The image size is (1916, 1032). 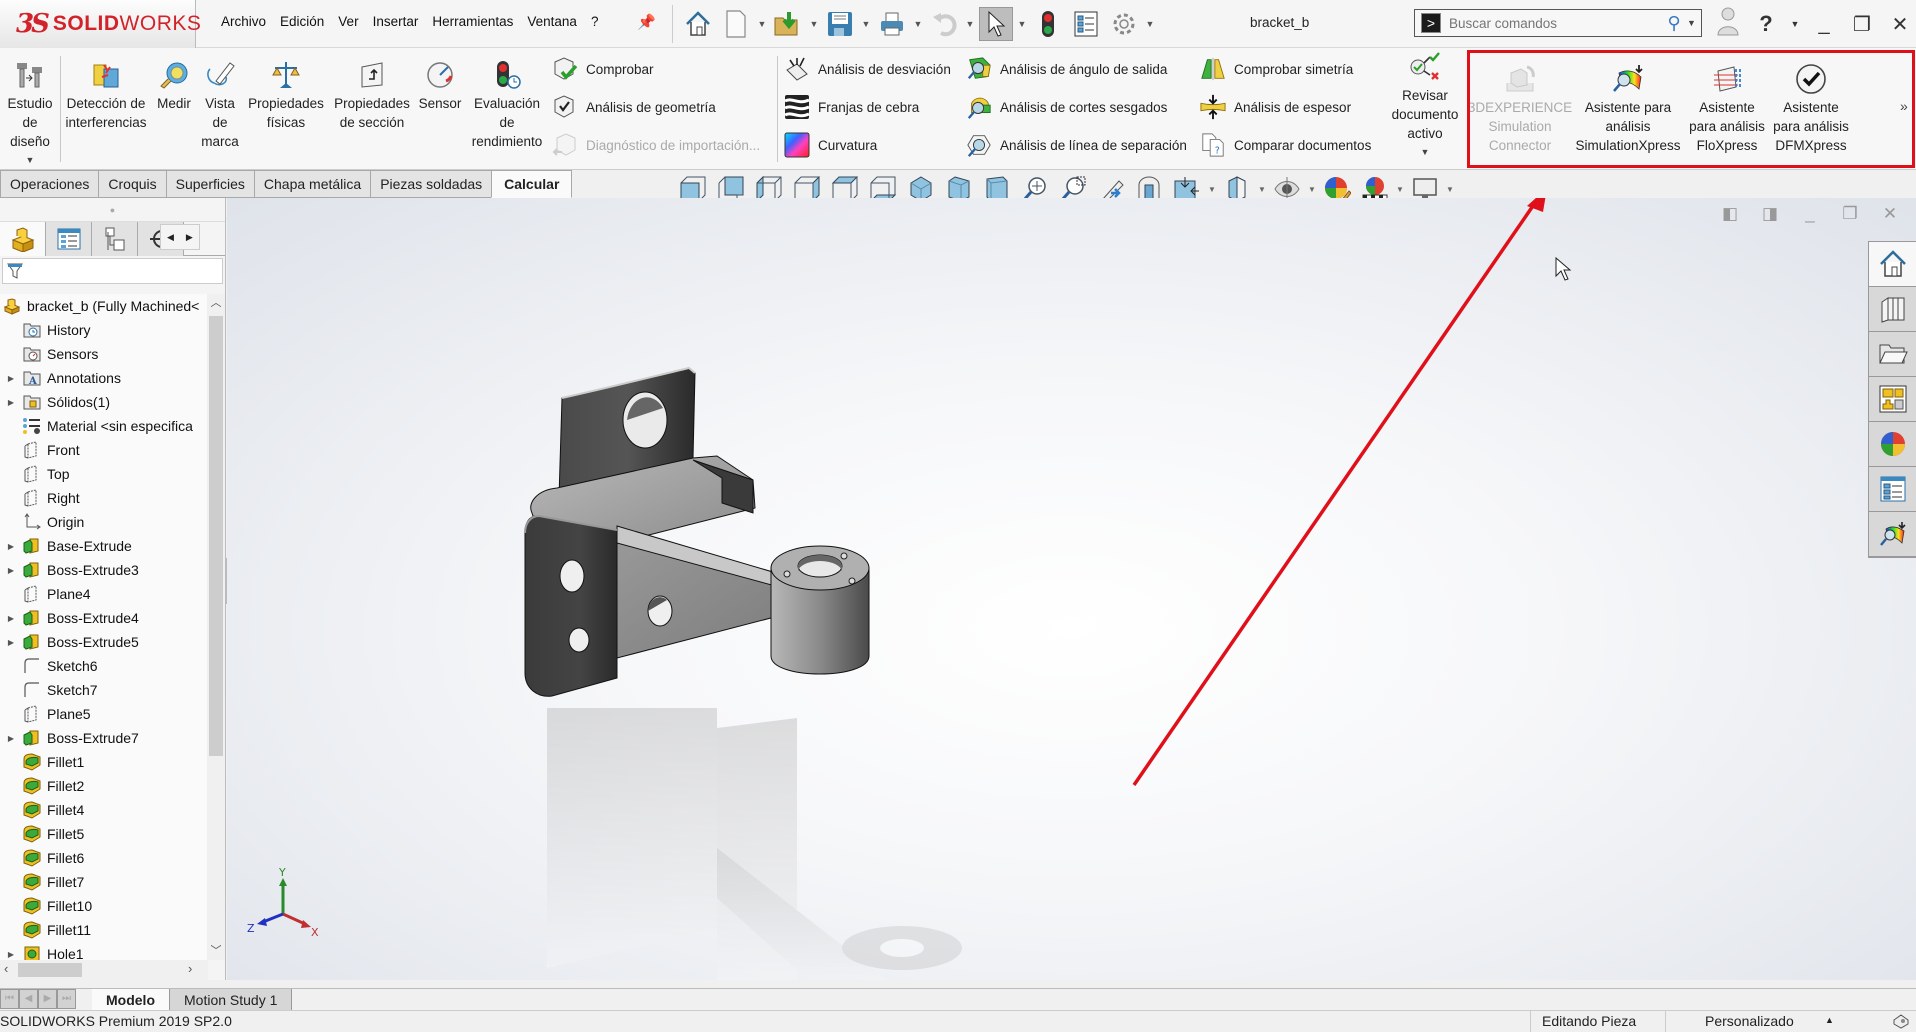 I want to click on zebra-stripes-button: Franjas de cebra, so click(x=851, y=107).